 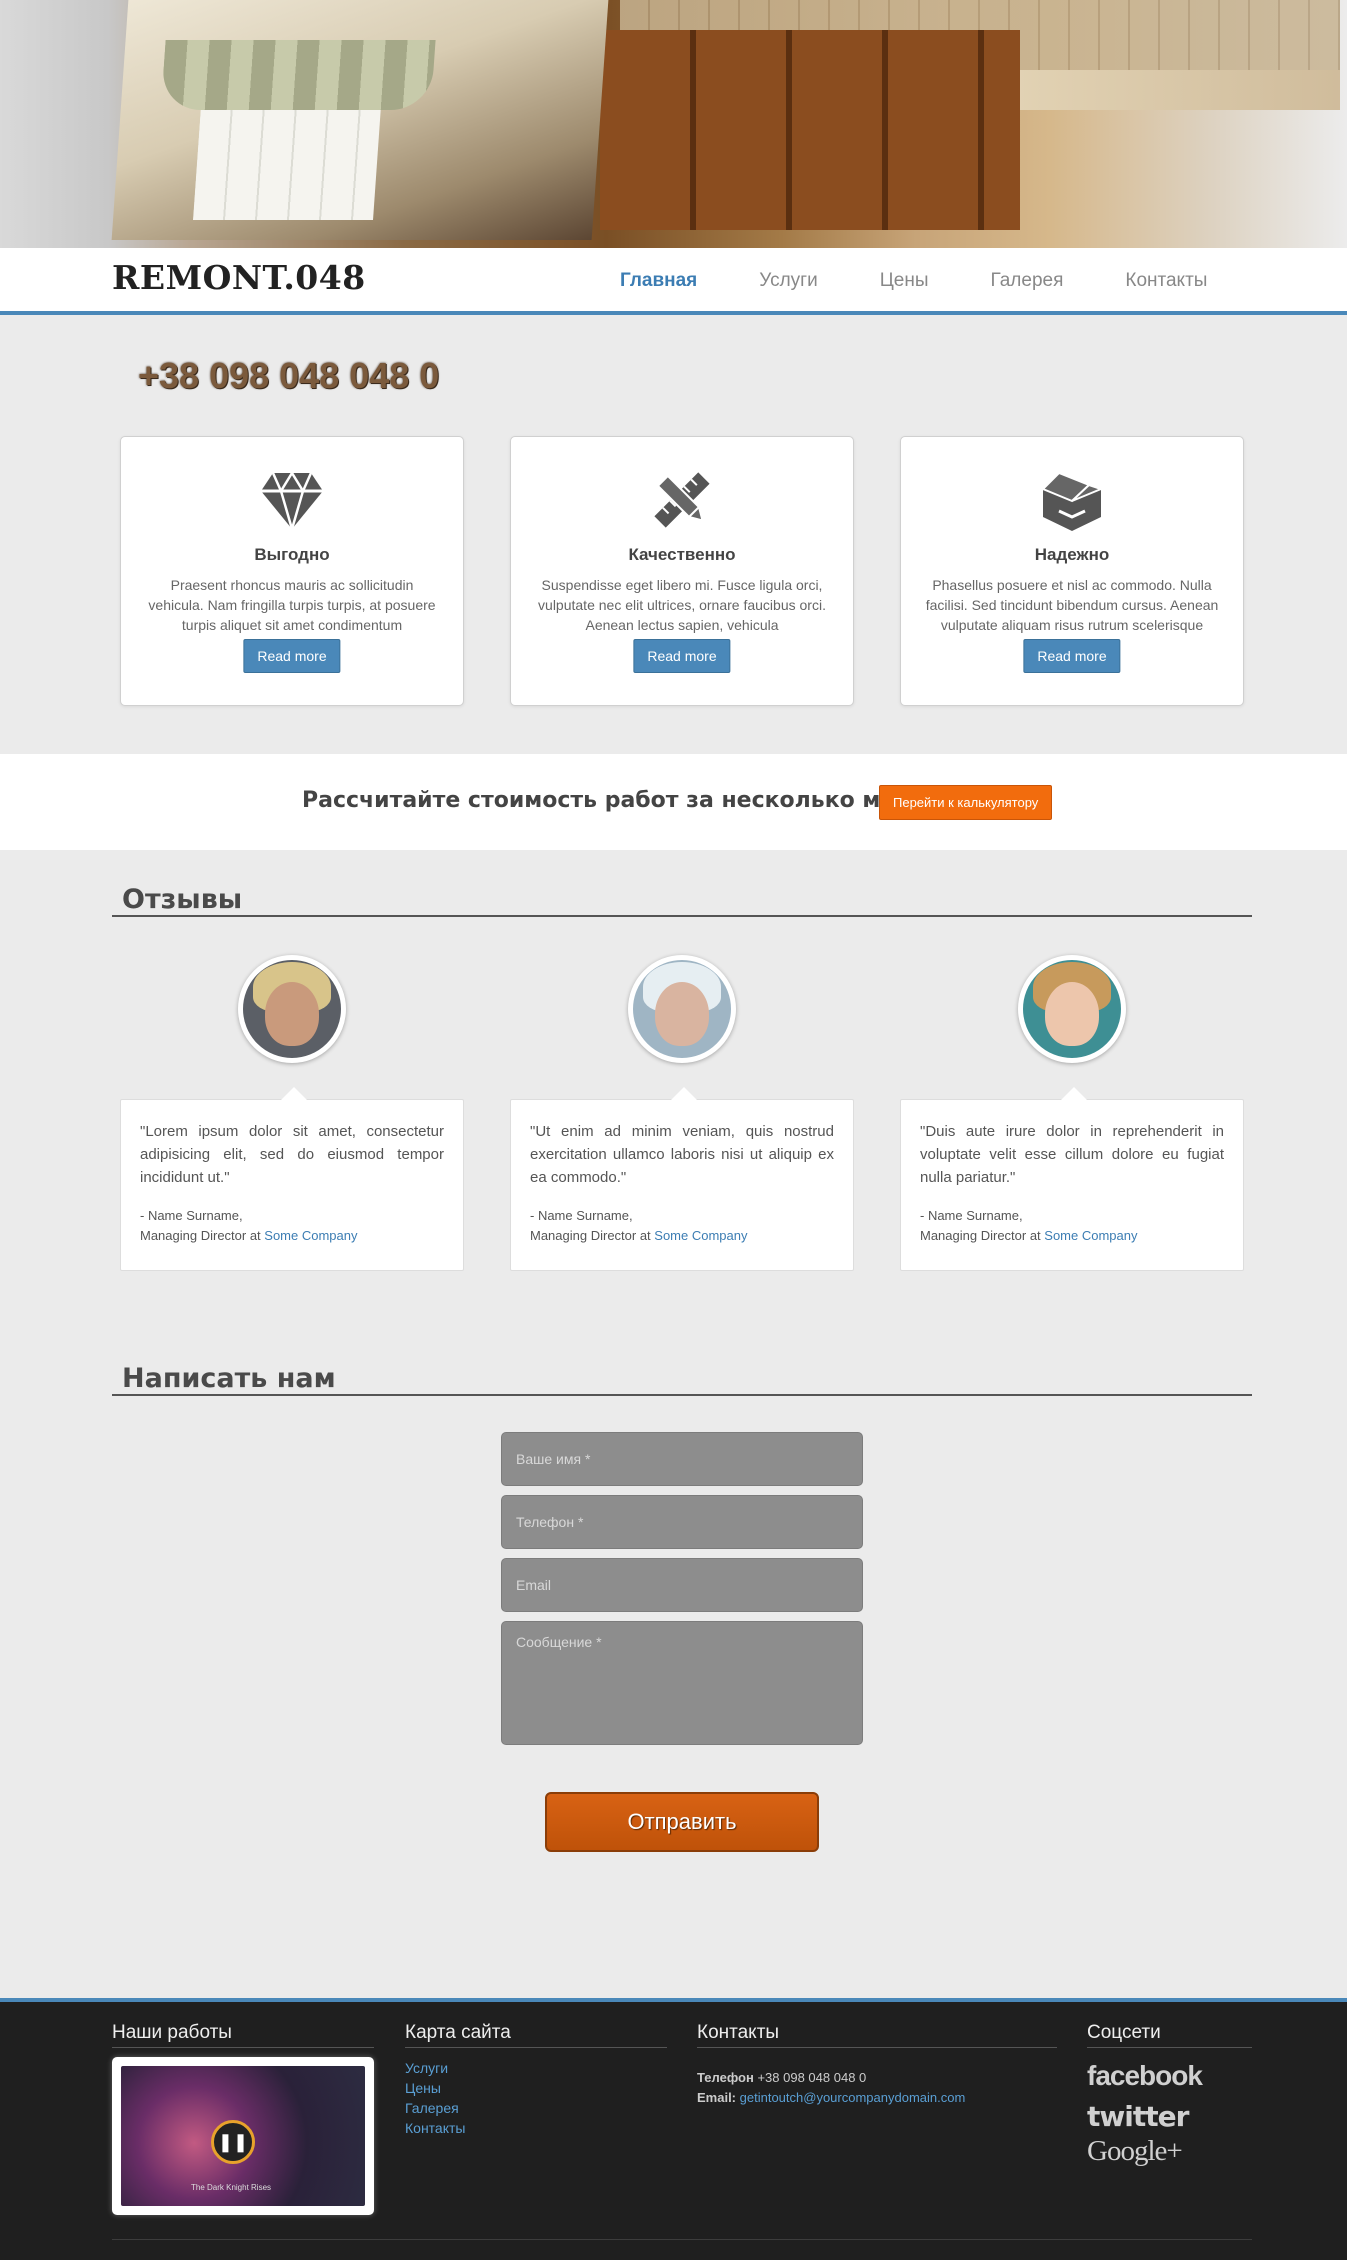 What do you see at coordinates (682, 1822) in the screenshot?
I see `submit-button: Отправить` at bounding box center [682, 1822].